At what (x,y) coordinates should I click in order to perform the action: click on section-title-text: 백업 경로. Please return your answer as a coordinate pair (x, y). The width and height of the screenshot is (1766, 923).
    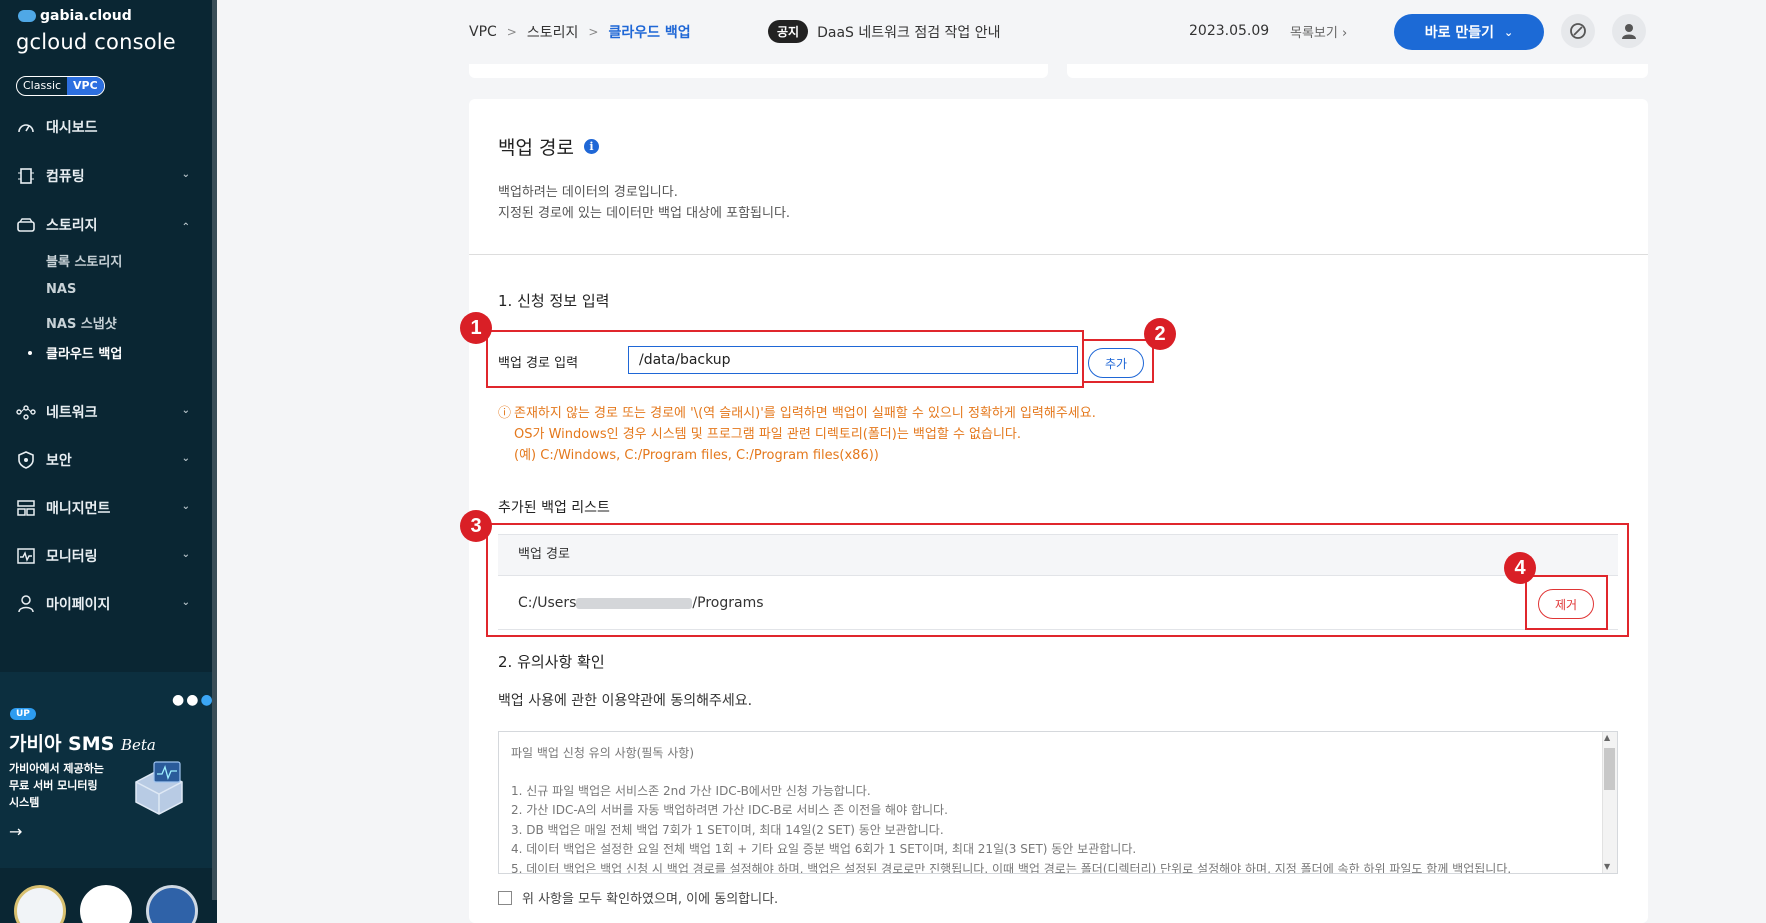
    Looking at the image, I should click on (536, 148).